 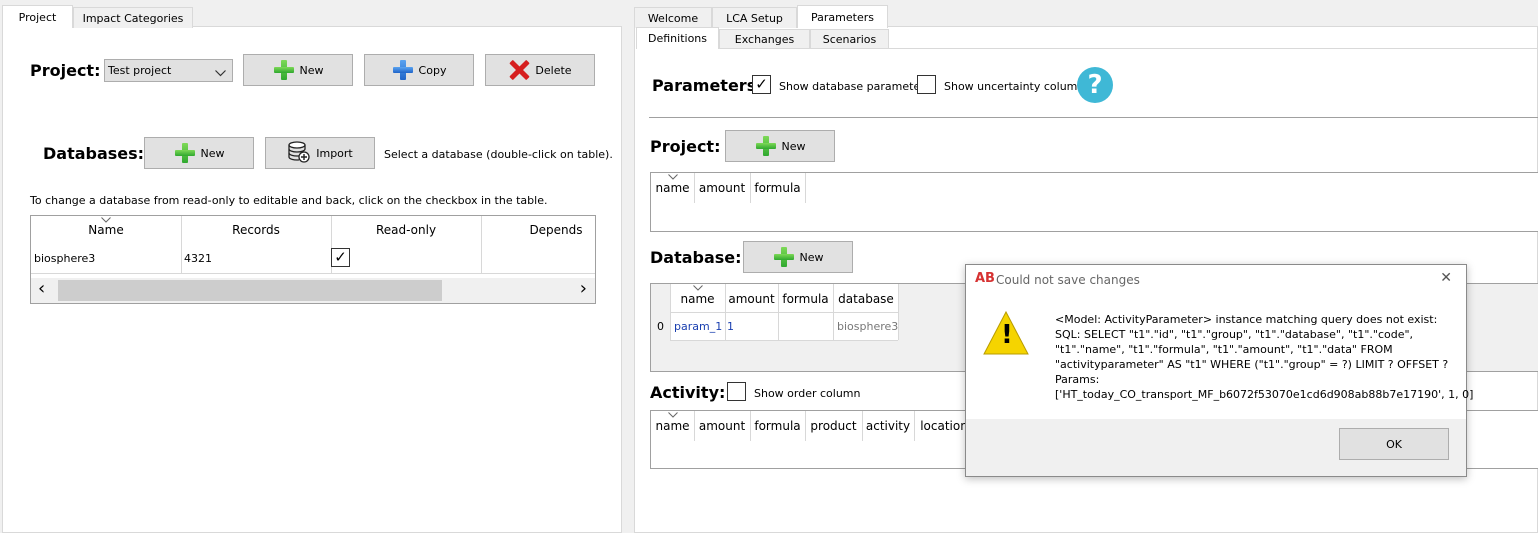 What do you see at coordinates (696, 257) in the screenshot?
I see `database-params-heading: Database:` at bounding box center [696, 257].